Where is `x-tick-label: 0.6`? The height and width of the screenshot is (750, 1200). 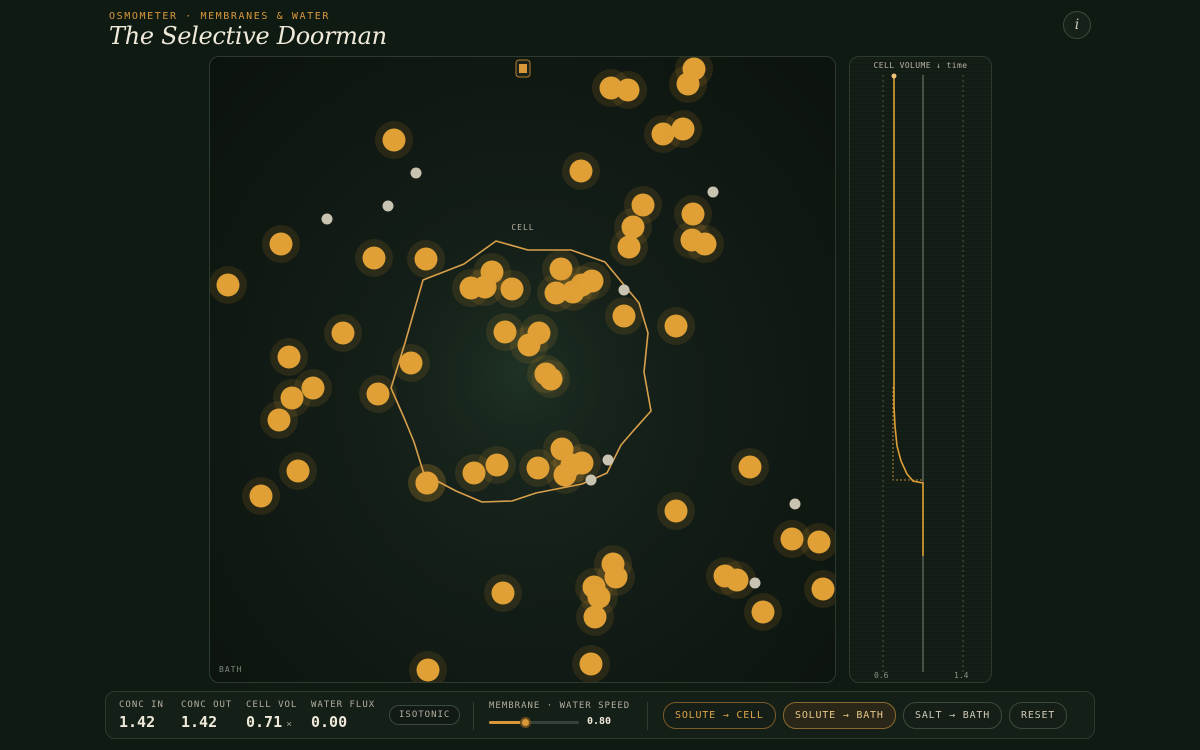
x-tick-label: 0.6 is located at coordinates (881, 675).